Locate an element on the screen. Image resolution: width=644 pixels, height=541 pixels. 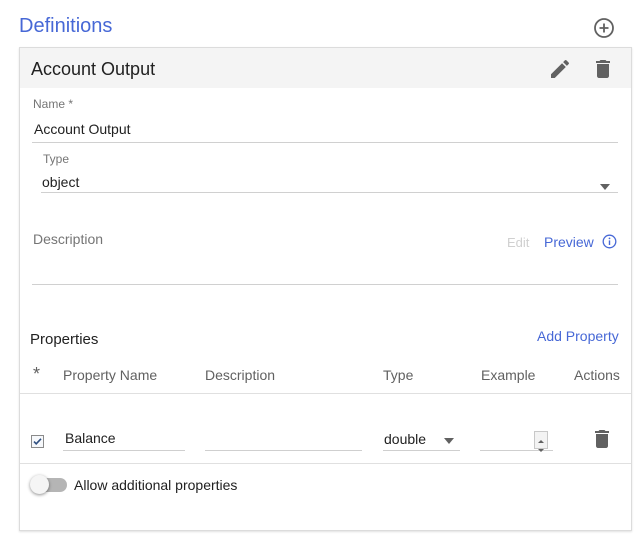
properties-title: Properties is located at coordinates (64, 339).